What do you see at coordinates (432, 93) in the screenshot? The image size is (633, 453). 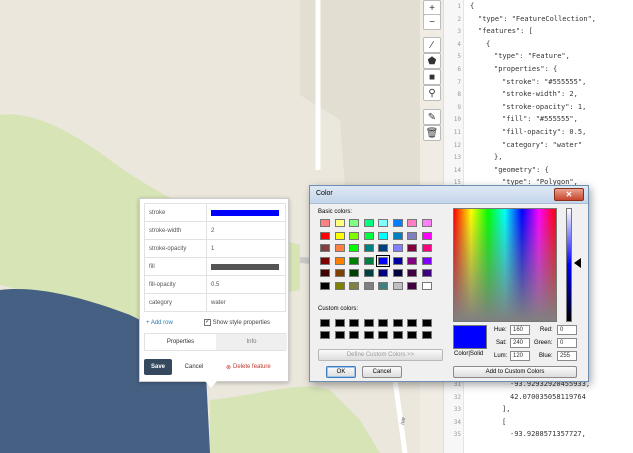 I see `draw-marker-button: ⚲` at bounding box center [432, 93].